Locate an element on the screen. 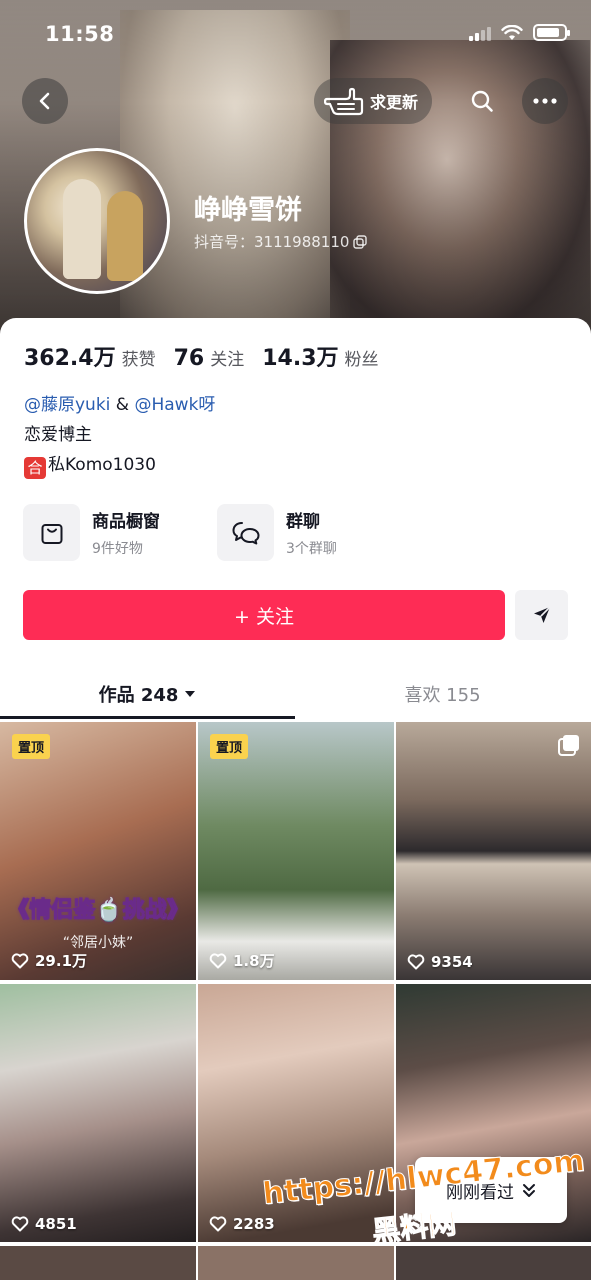 The image size is (591, 1280). video-likes-count: 1.8万 is located at coordinates (254, 961).